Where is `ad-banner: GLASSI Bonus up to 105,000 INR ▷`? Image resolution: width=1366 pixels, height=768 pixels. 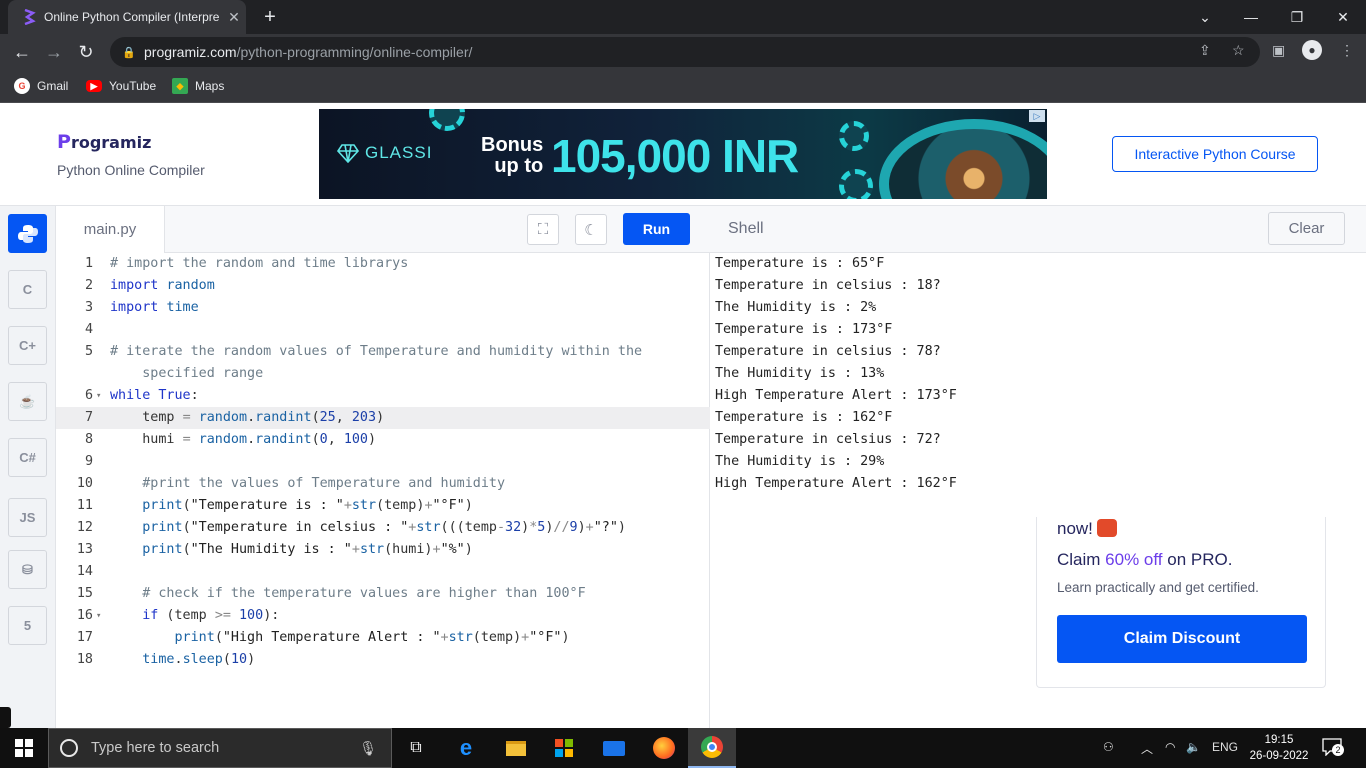 ad-banner: GLASSI Bonus up to 105,000 INR ▷ is located at coordinates (683, 154).